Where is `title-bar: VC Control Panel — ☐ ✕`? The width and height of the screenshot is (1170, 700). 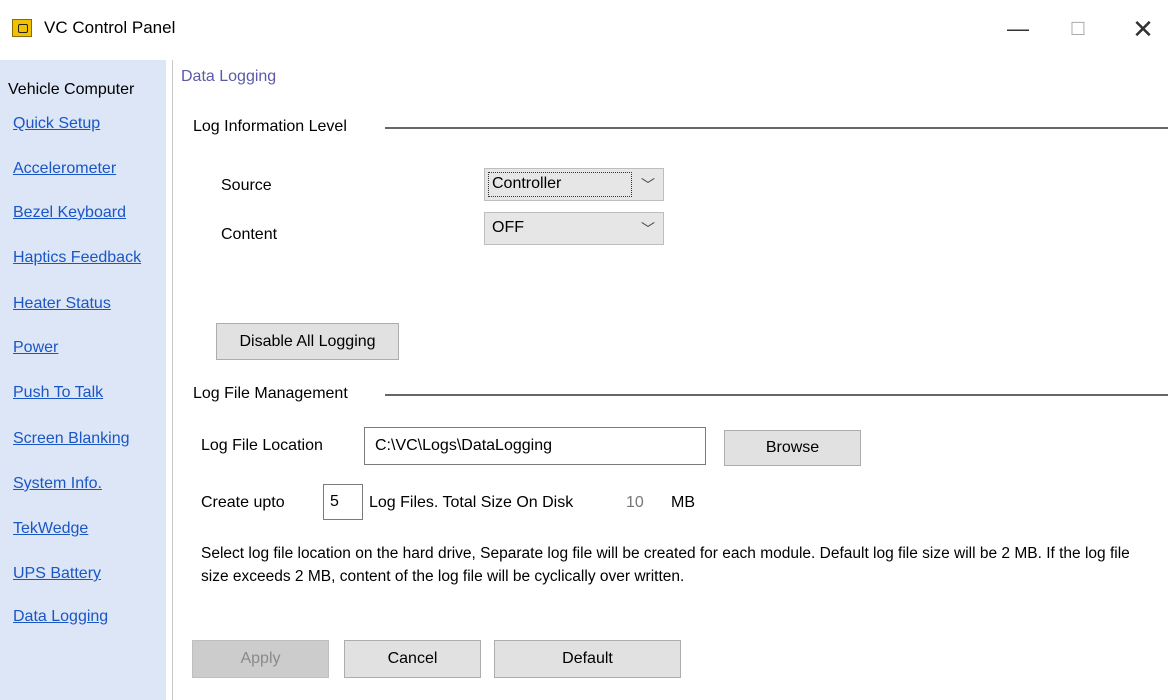 title-bar: VC Control Panel — ☐ ✕ is located at coordinates (585, 30).